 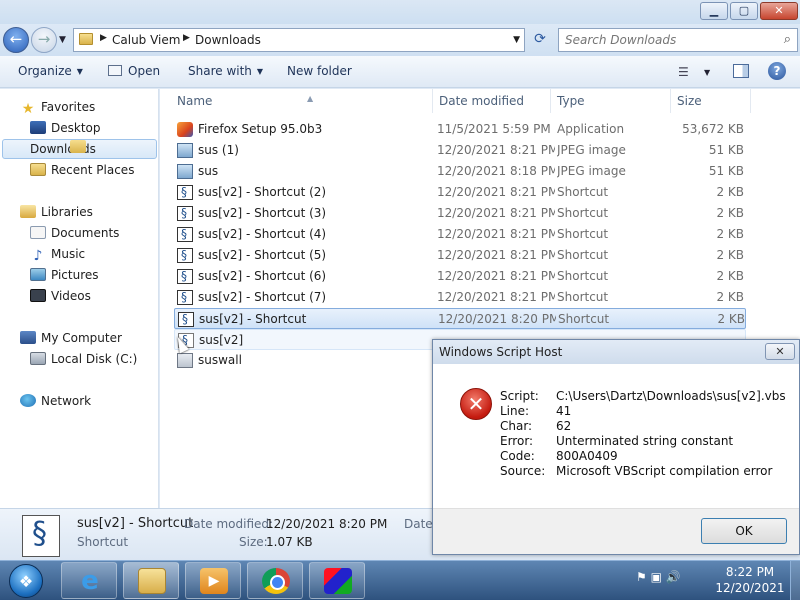 I want to click on downloads-folder-icon, so click(x=78, y=146).